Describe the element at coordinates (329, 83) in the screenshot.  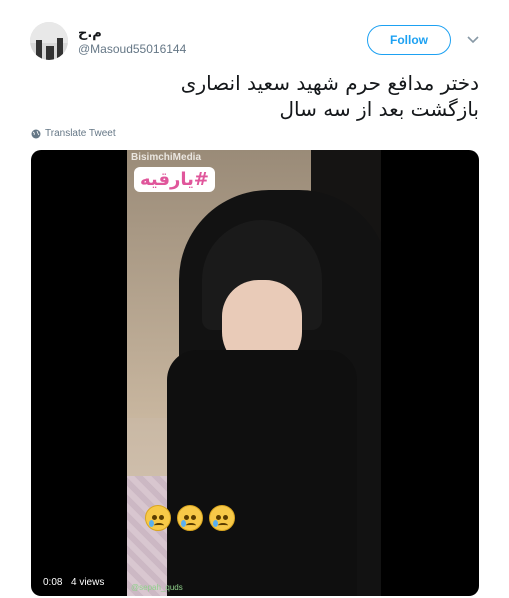
I see `tweet-line: دختر مدافع حرم شهید سعید انصاری` at that location.